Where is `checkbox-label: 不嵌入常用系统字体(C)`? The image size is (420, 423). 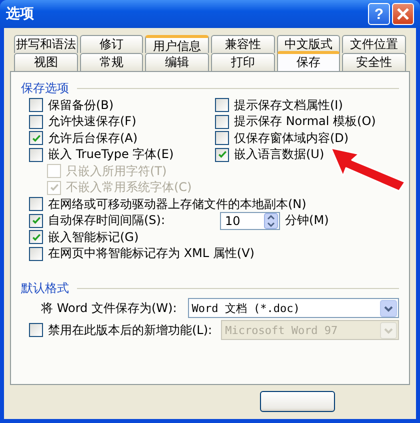
checkbox-label: 不嵌入常用系统字体(C) is located at coordinates (129, 187).